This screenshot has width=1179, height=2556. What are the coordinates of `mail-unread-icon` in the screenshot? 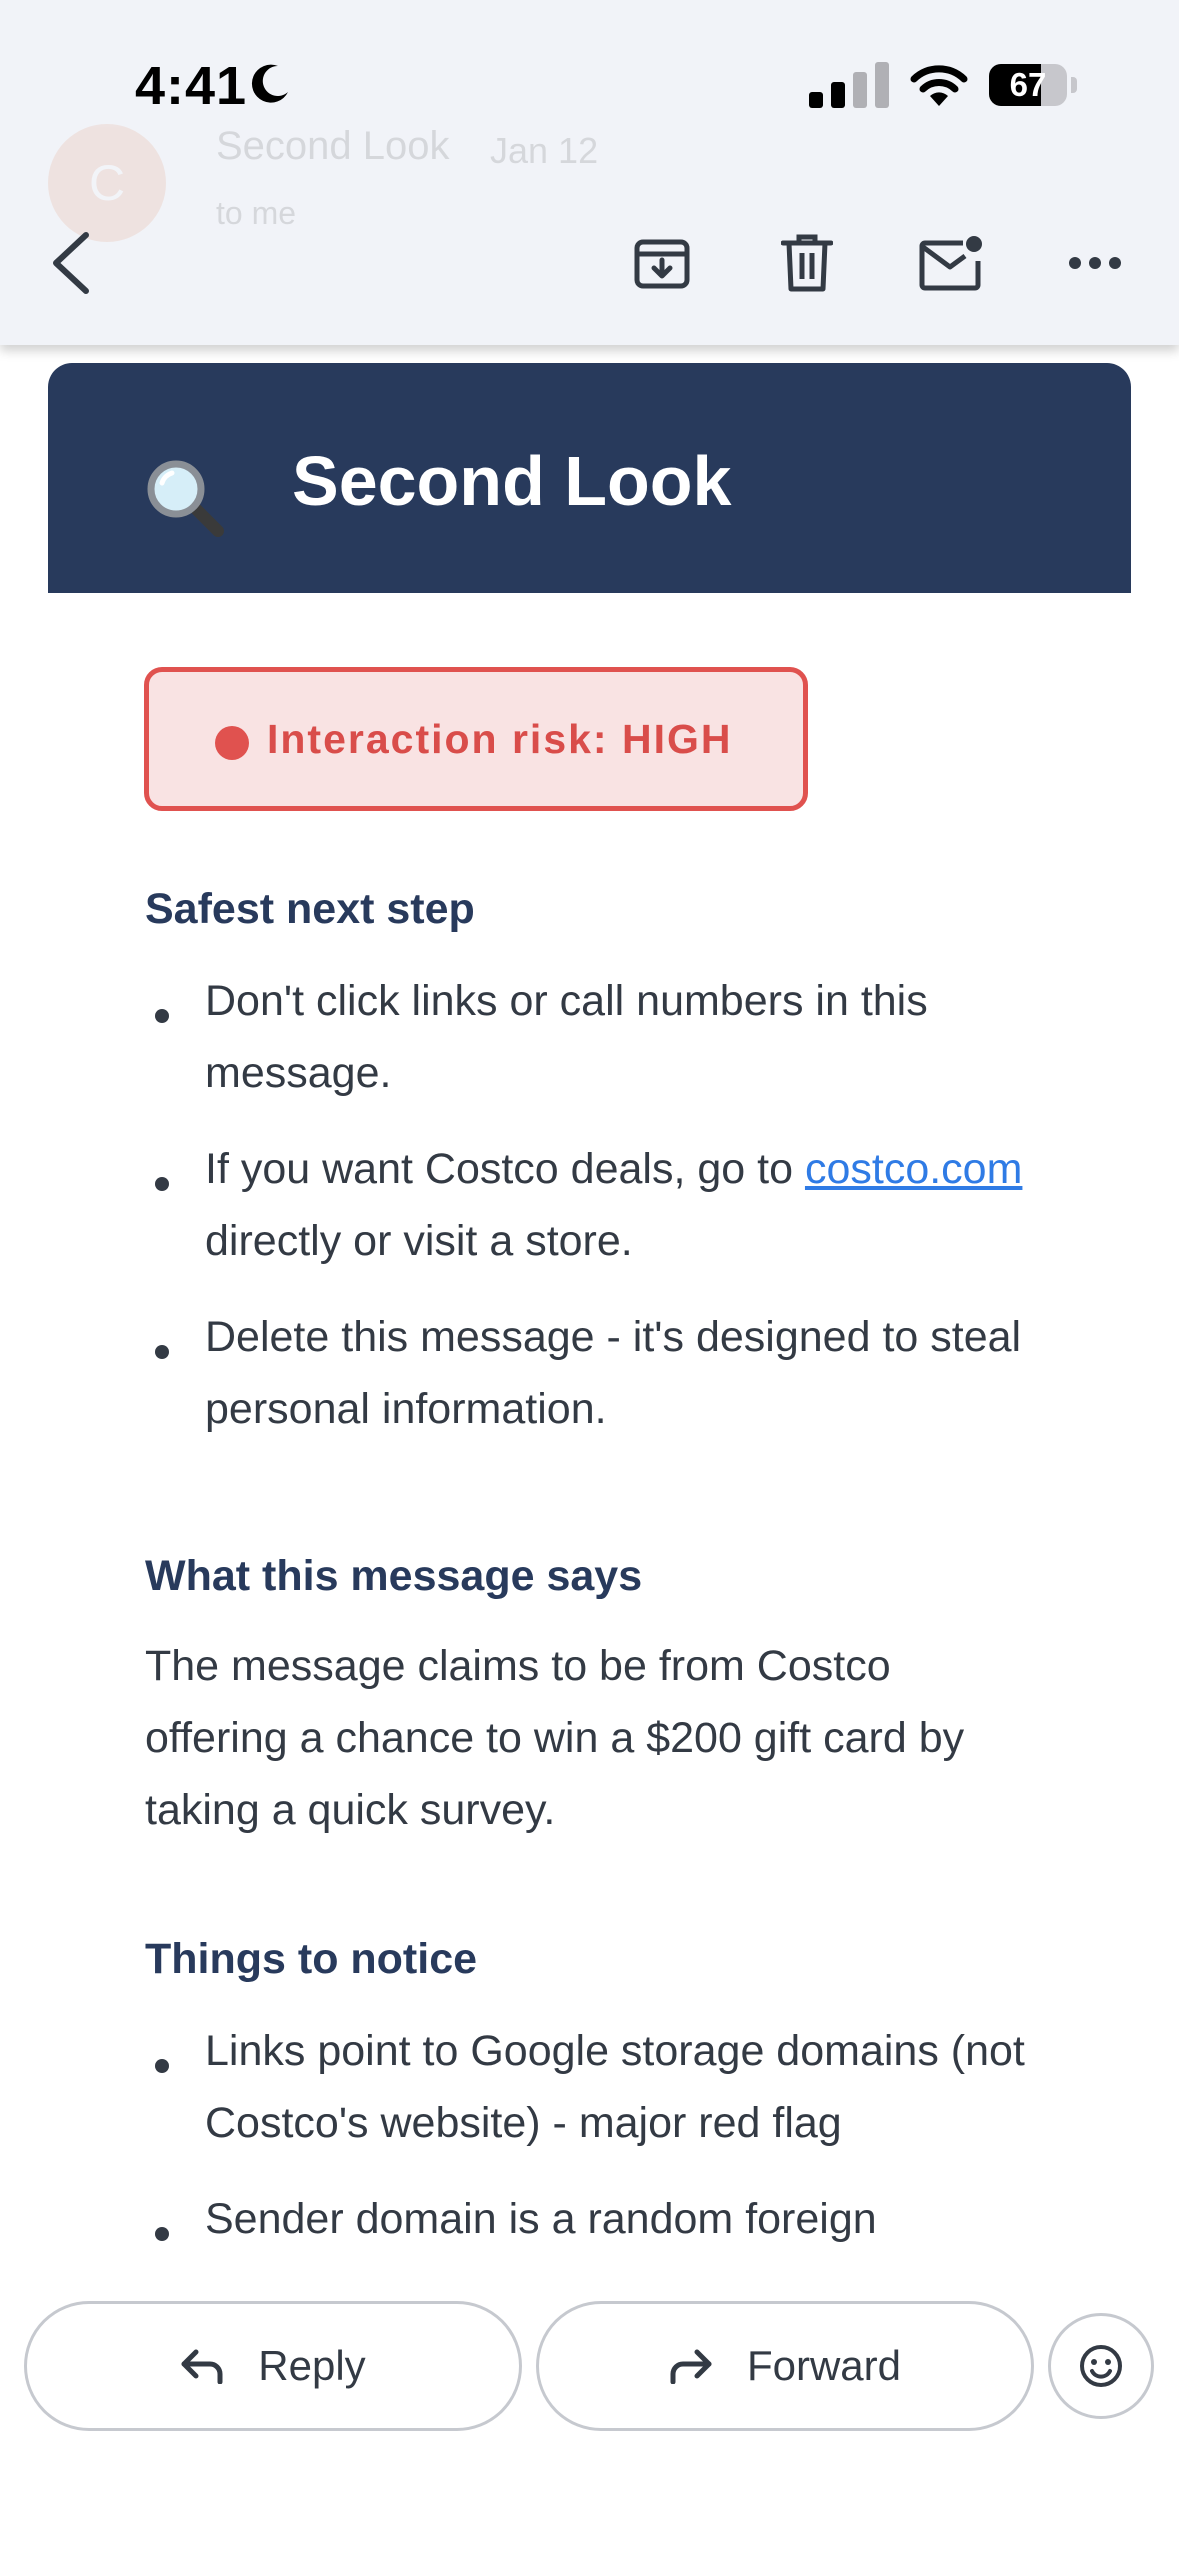 It's located at (950, 263).